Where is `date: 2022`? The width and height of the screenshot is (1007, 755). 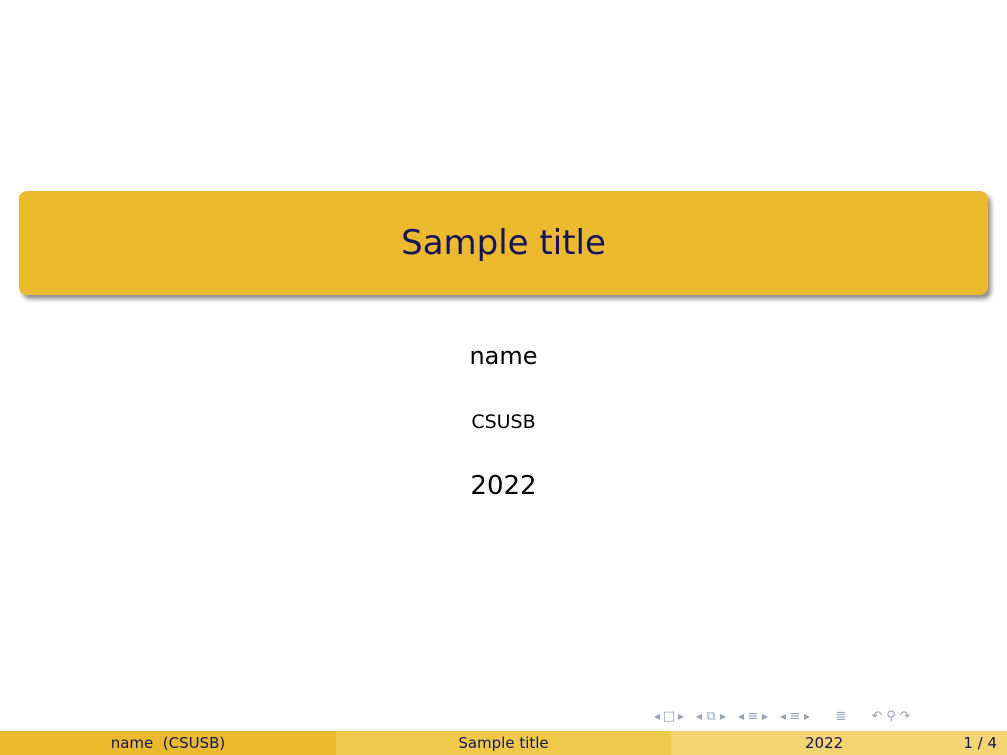 date: 2022 is located at coordinates (503, 486).